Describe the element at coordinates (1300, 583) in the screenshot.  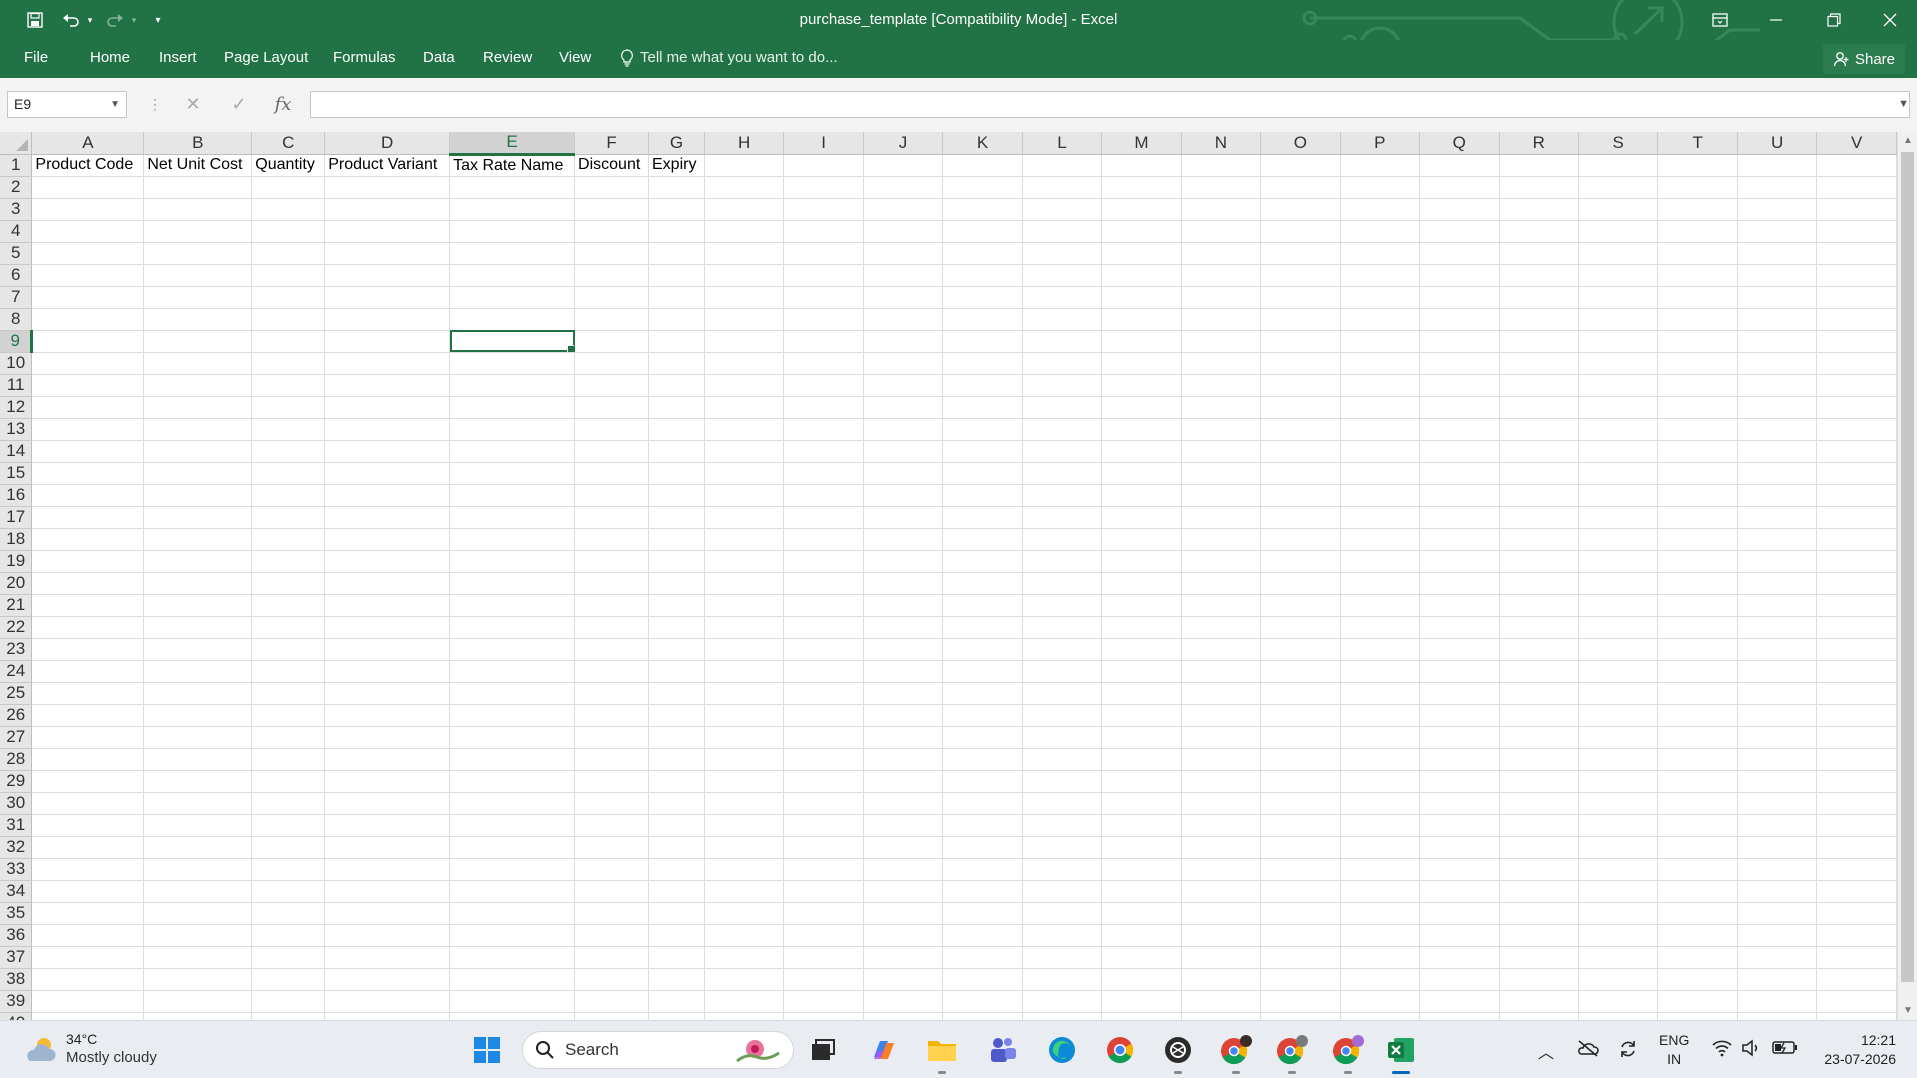
I see `cell-o20` at that location.